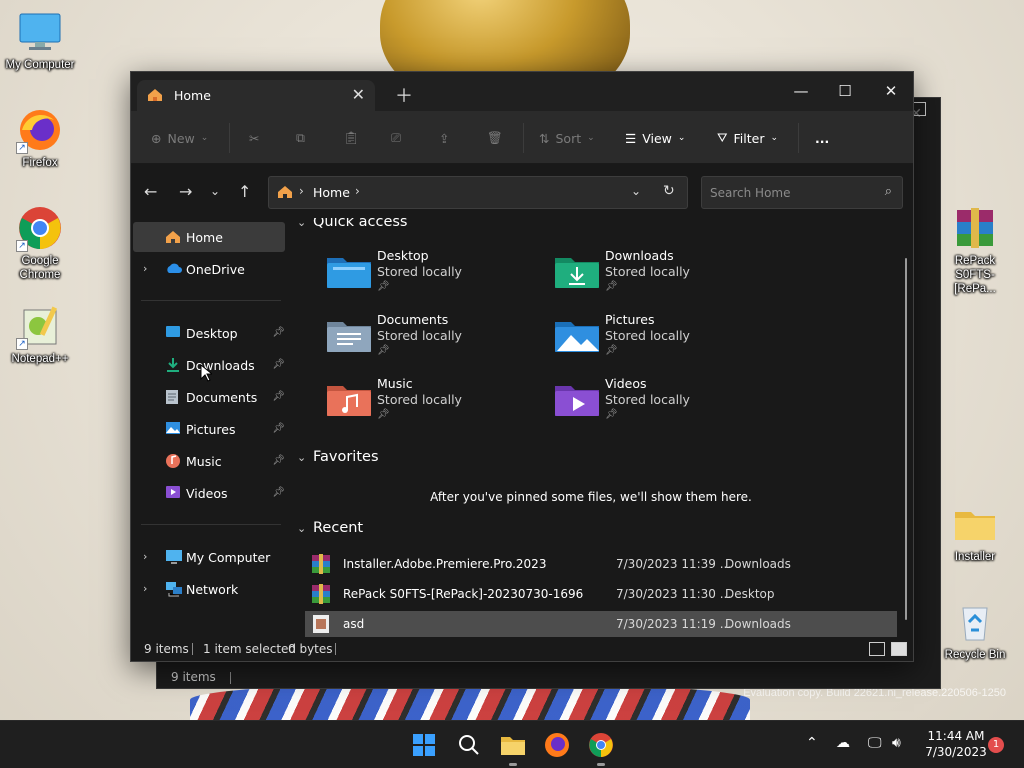 This screenshot has height=768, width=1024. What do you see at coordinates (437, 404) in the screenshot?
I see `quick-access-music: Music Stored locally 📌︎` at bounding box center [437, 404].